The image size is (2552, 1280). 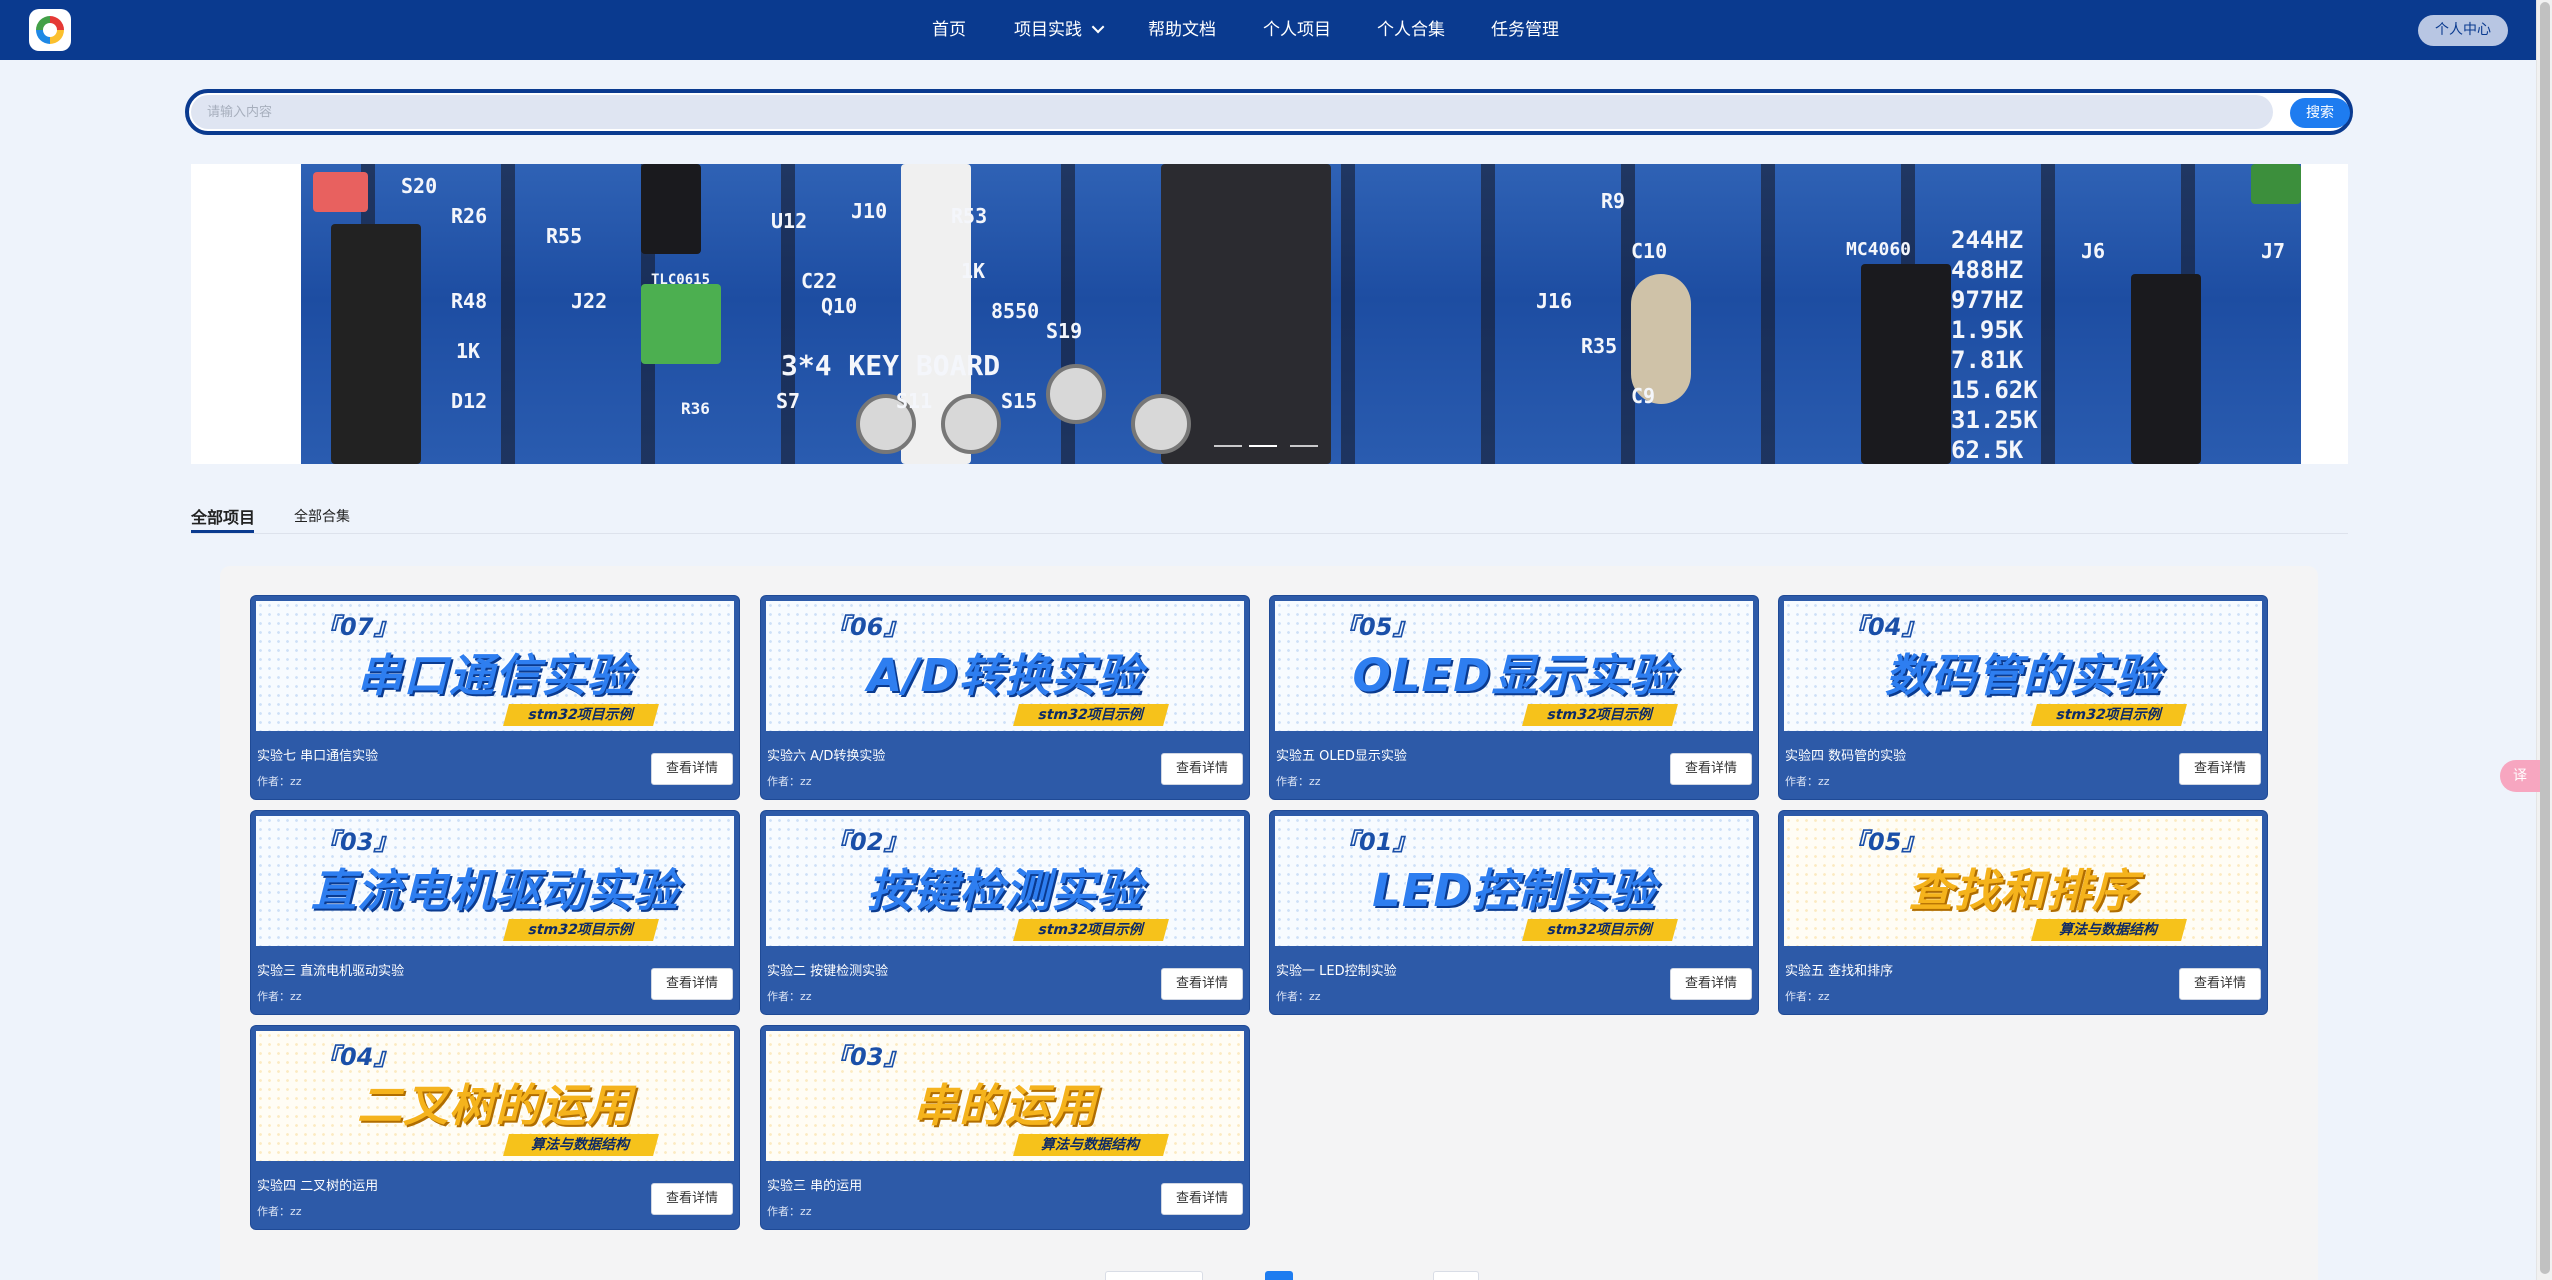 I want to click on translate-icon: 译, so click(x=2520, y=776).